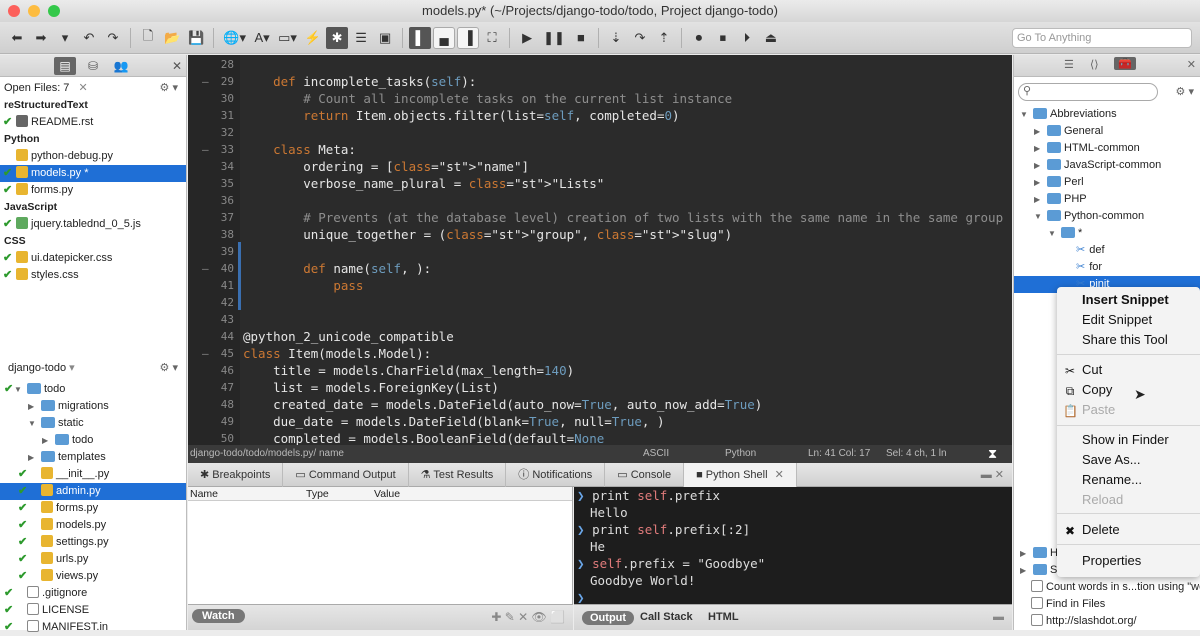 The width and height of the screenshot is (1200, 636). What do you see at coordinates (169, 368) in the screenshot?
I see `project-gear-icon: ⚙ ▾` at bounding box center [169, 368].